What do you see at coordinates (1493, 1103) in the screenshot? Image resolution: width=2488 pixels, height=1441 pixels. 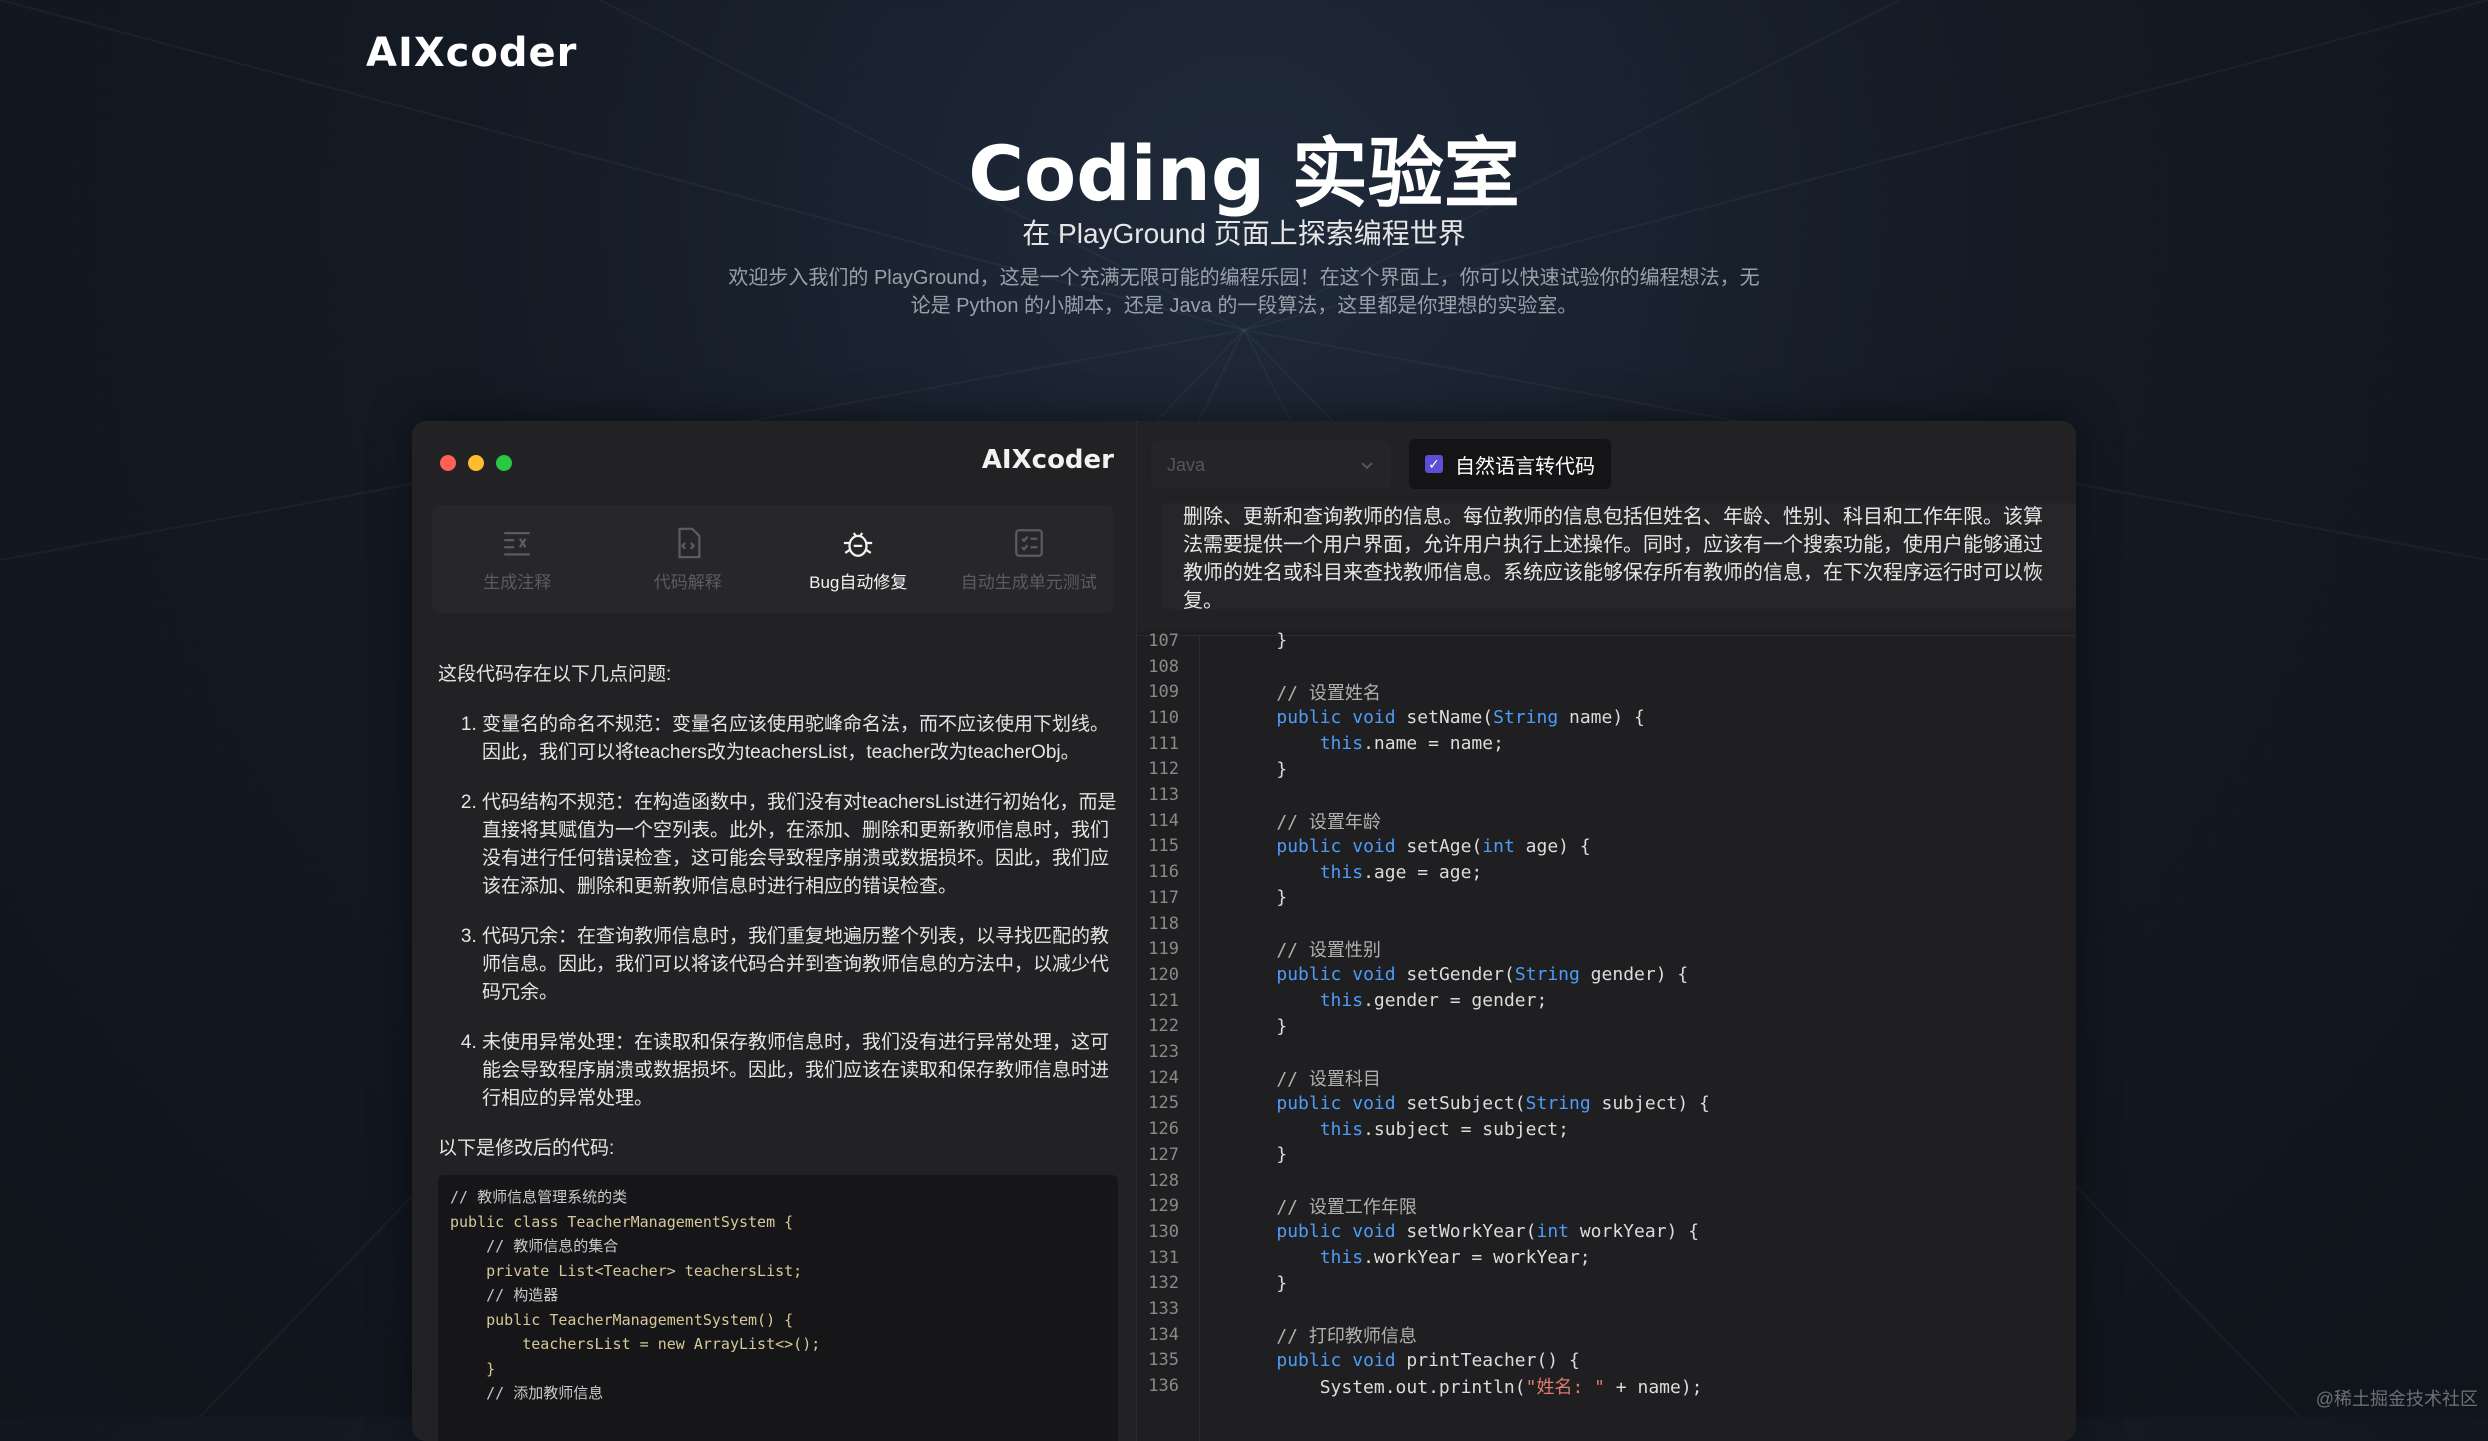 I see `code-text: public void setSubject(String subject) {` at bounding box center [1493, 1103].